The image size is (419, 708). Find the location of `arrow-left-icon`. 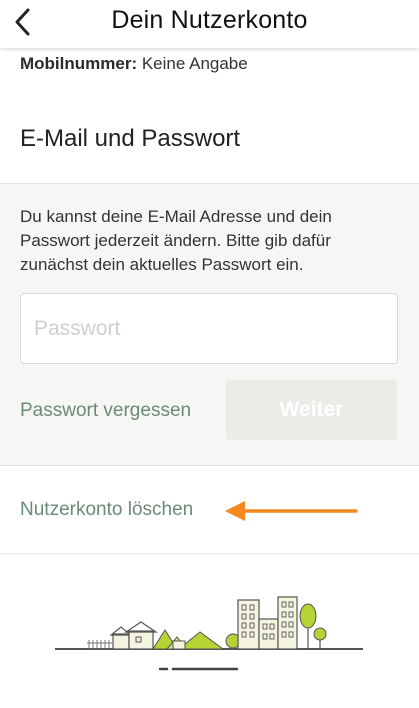

arrow-left-icon is located at coordinates (291, 511).